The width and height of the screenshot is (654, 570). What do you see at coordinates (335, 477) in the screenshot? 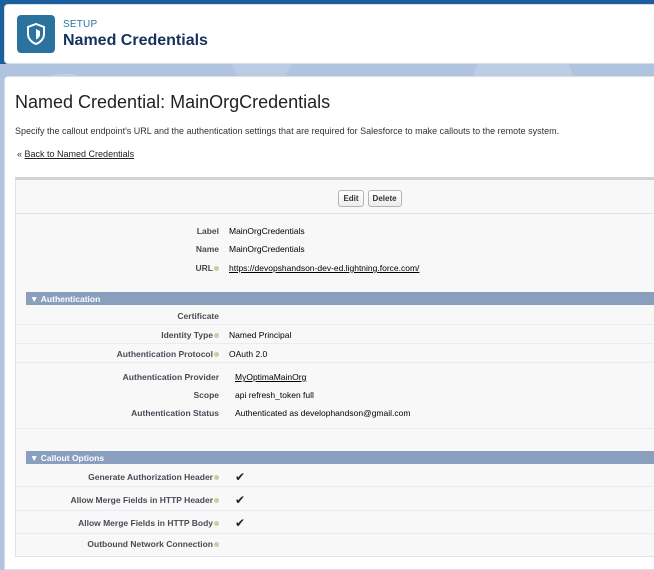
I see `generate-auth-header-row: Generate Authorization Header ✔` at bounding box center [335, 477].